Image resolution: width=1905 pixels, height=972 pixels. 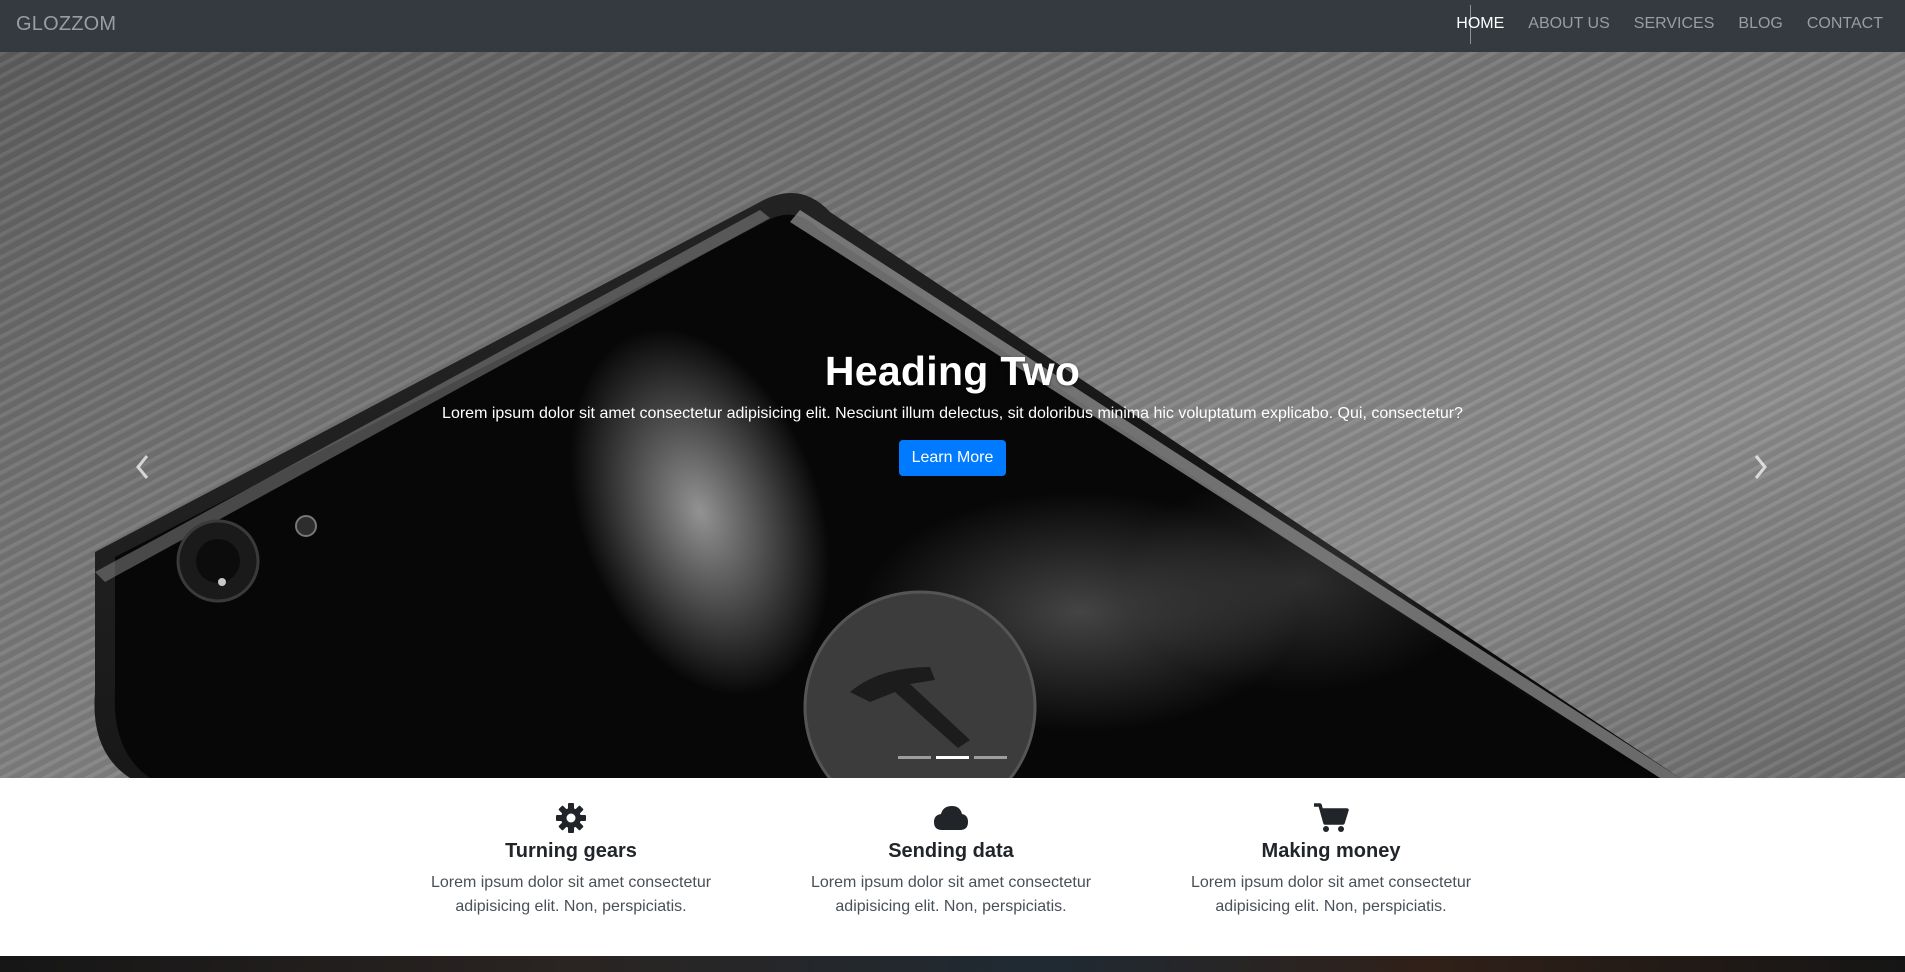 What do you see at coordinates (952, 371) in the screenshot?
I see `hero-title: Heading Two` at bounding box center [952, 371].